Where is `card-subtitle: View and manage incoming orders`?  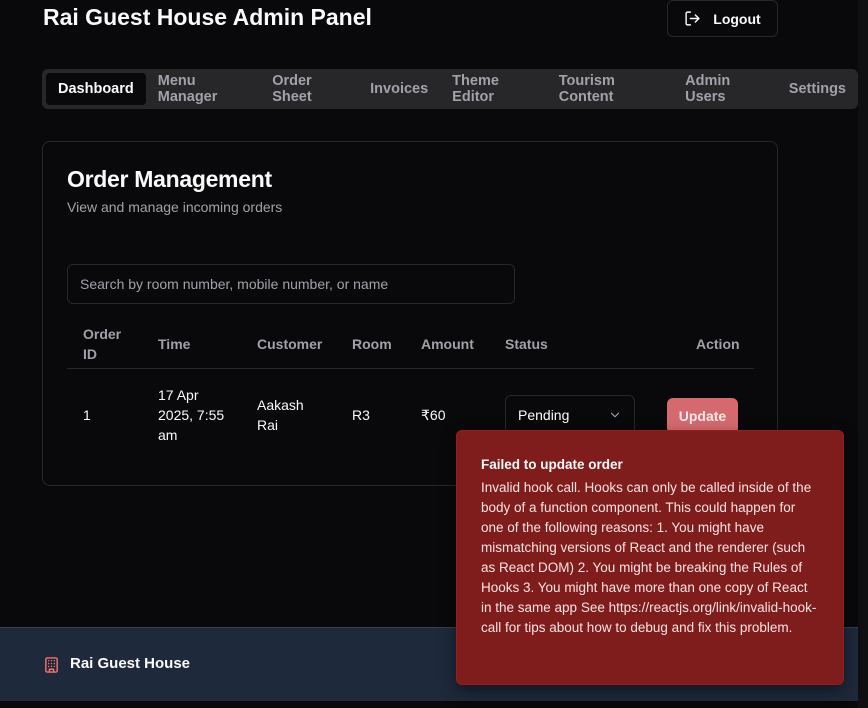
card-subtitle: View and manage incoming orders is located at coordinates (175, 207).